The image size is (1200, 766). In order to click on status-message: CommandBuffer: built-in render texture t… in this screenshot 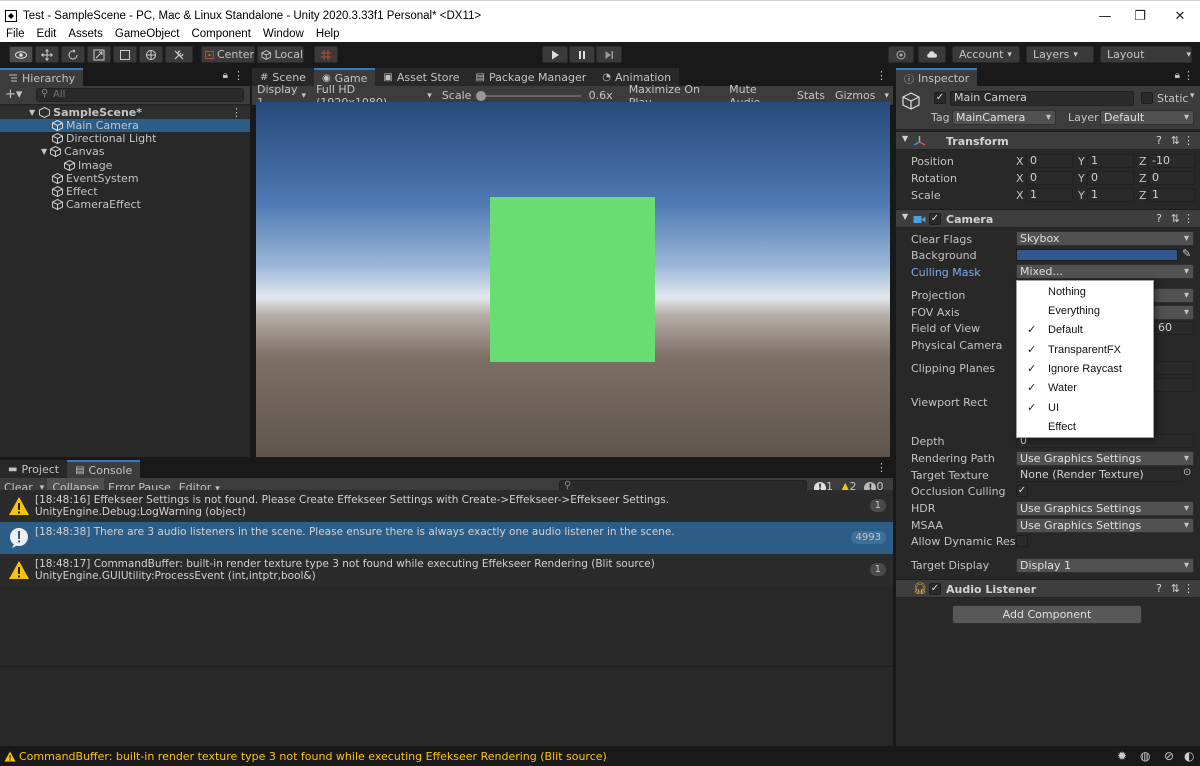, I will do `click(313, 756)`.